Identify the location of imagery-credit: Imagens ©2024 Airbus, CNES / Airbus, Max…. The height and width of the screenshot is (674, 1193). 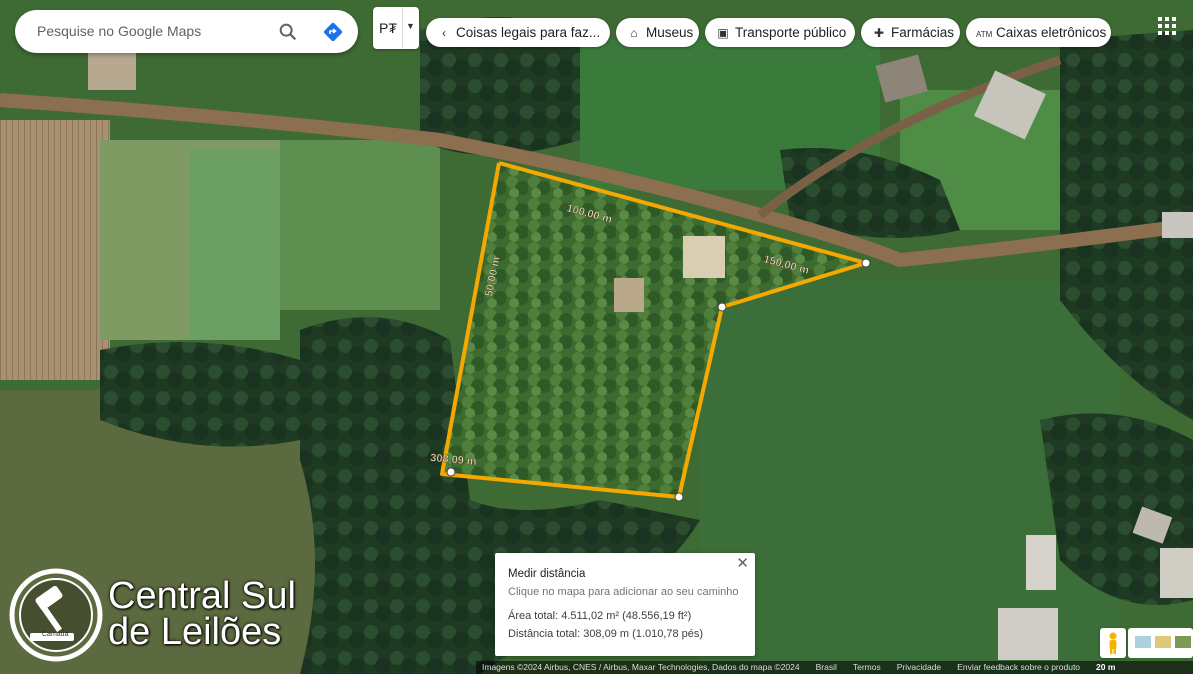
(641, 667).